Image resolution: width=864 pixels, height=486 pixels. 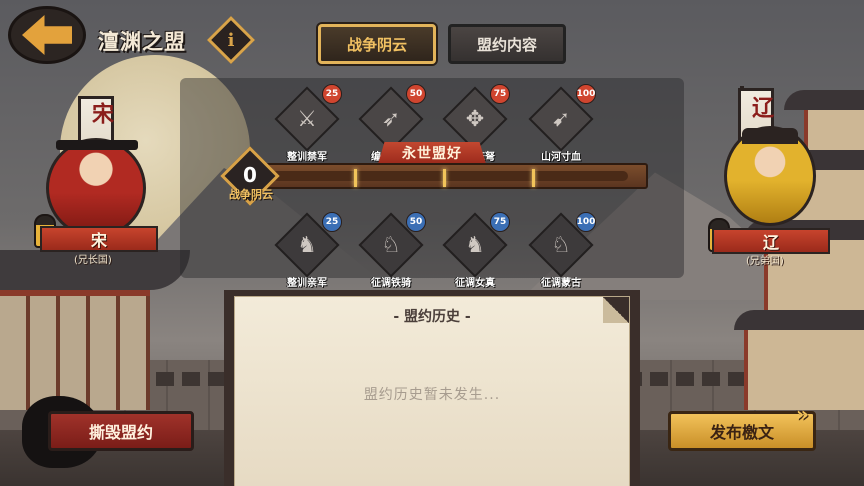 I want to click on reward-item: ➹ 山河寸血, so click(x=561, y=124).